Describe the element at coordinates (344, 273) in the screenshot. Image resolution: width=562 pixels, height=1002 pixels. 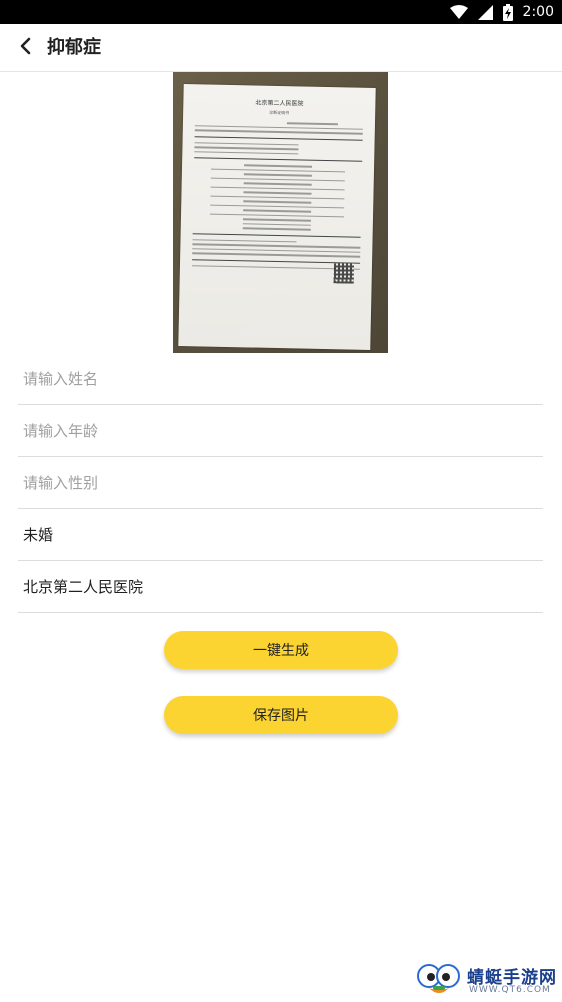
I see `qr-code` at that location.